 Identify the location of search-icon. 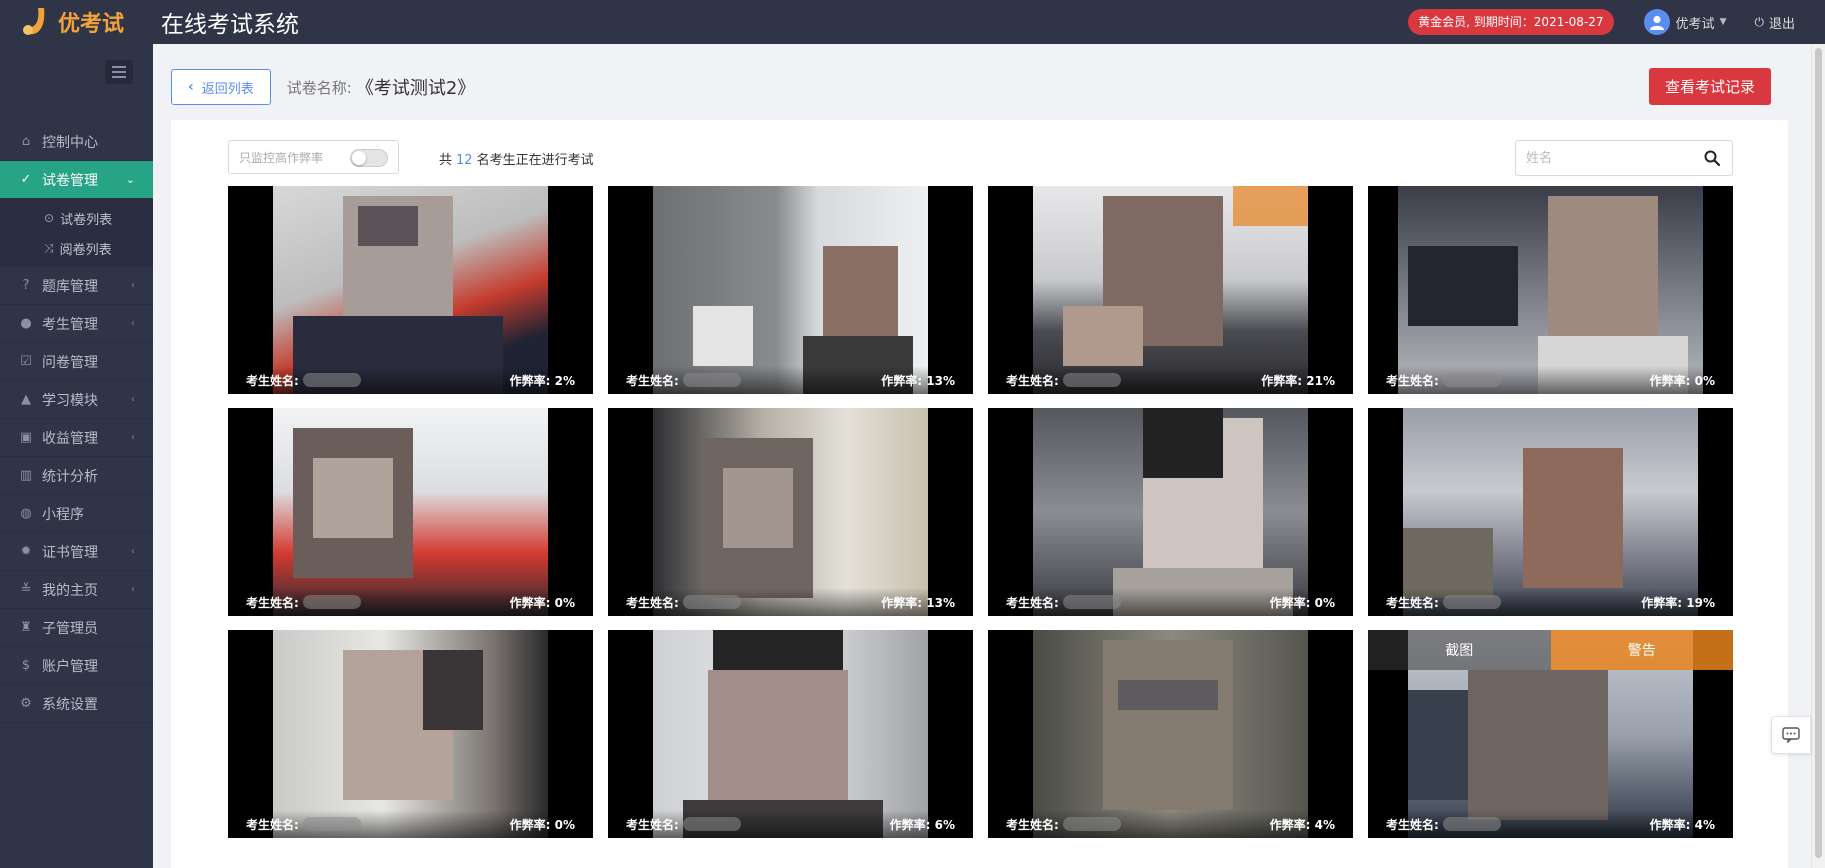
(1712, 158).